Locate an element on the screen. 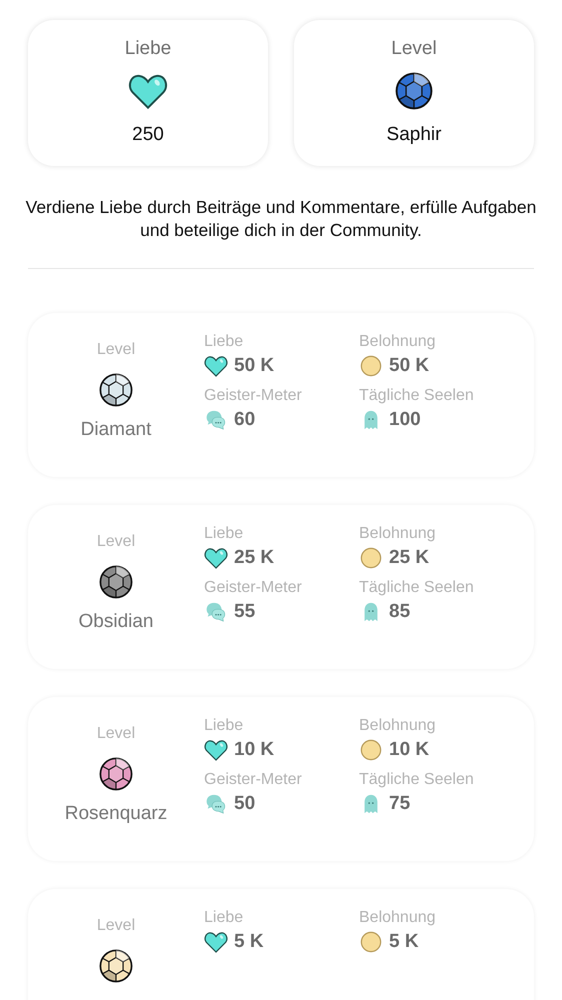 The width and height of the screenshot is (562, 1000). stat-value: 55 is located at coordinates (245, 612).